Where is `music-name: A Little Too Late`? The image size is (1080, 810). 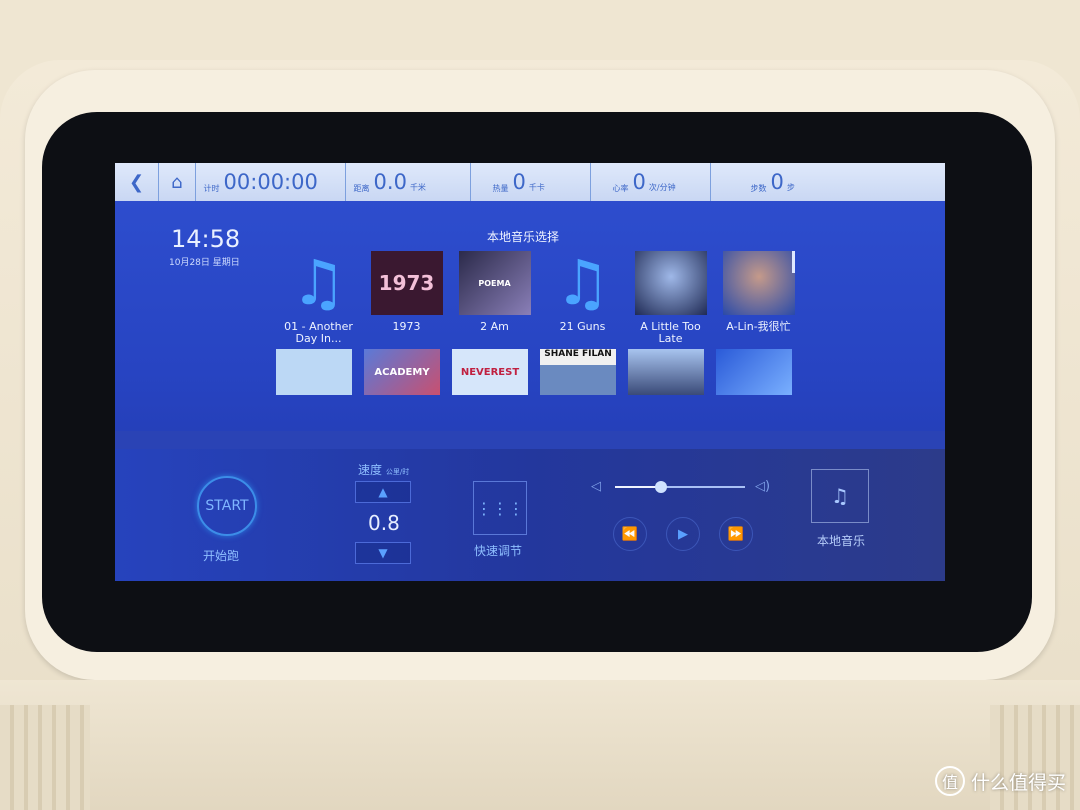
music-name: A Little Too Late is located at coordinates (670, 332).